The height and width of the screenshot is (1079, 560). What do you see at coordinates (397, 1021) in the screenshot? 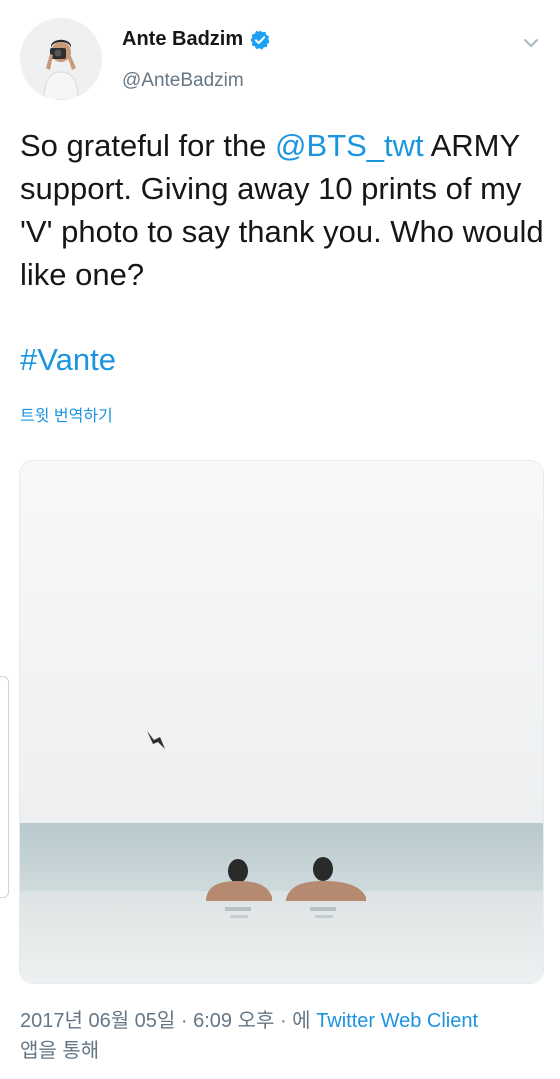
I see `source-app-link: Twitter Web Client` at bounding box center [397, 1021].